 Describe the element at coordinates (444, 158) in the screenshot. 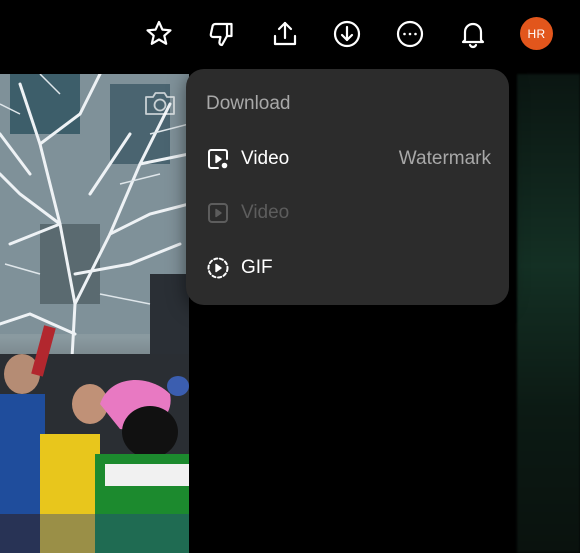

I see `watermark-label: Watermark` at that location.